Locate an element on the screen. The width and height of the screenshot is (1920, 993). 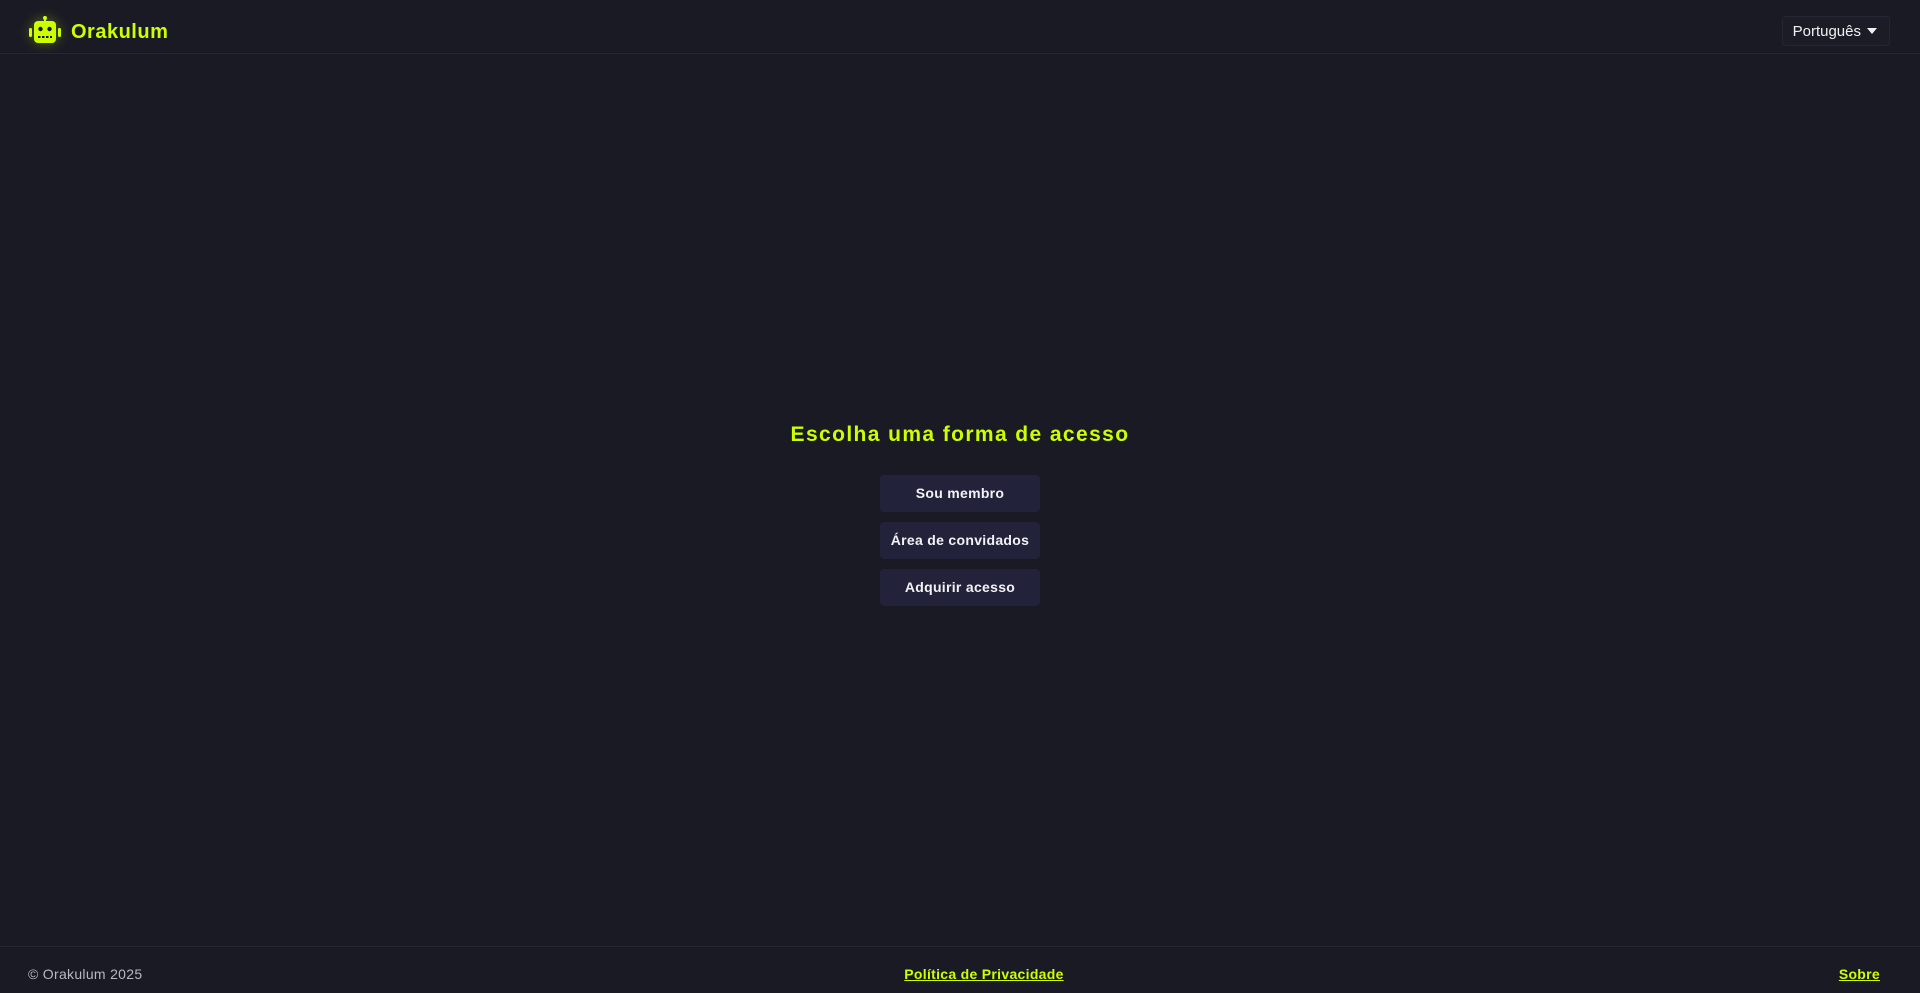
about-link: Sobre is located at coordinates (1859, 974).